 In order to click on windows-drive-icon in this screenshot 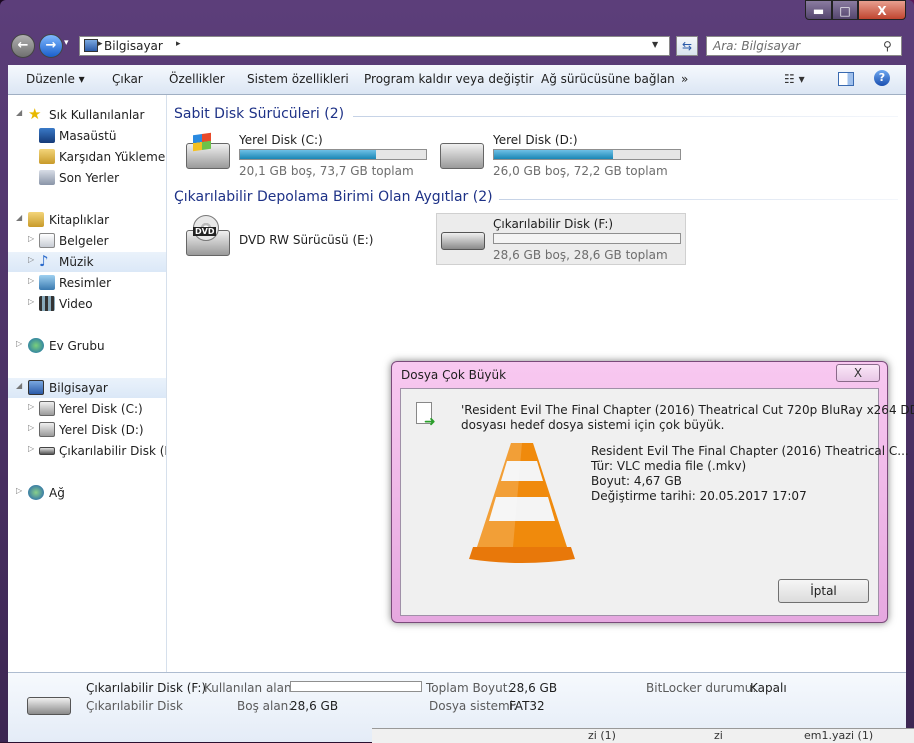, I will do `click(208, 150)`.